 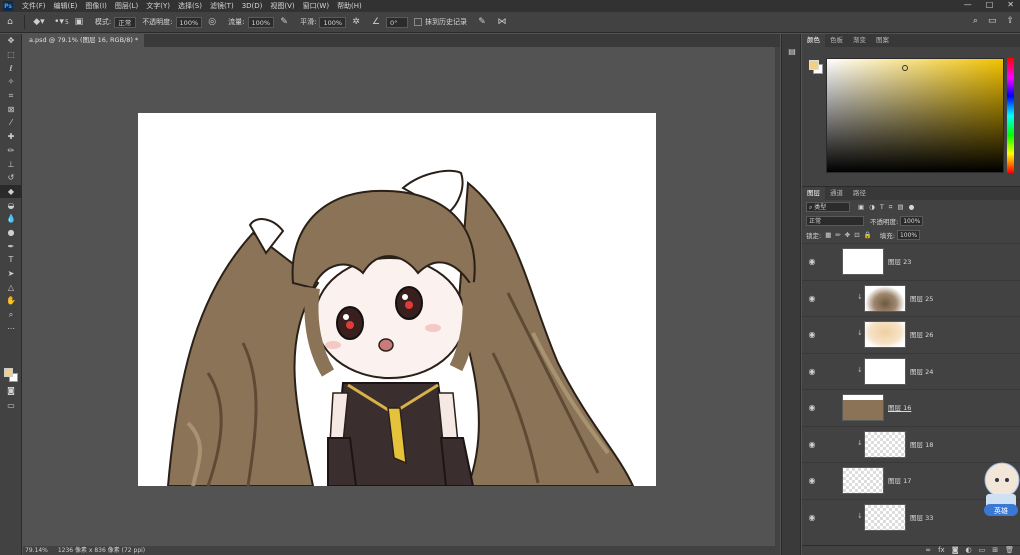 I want to click on add-mask-icon: ◙, so click(x=955, y=550).